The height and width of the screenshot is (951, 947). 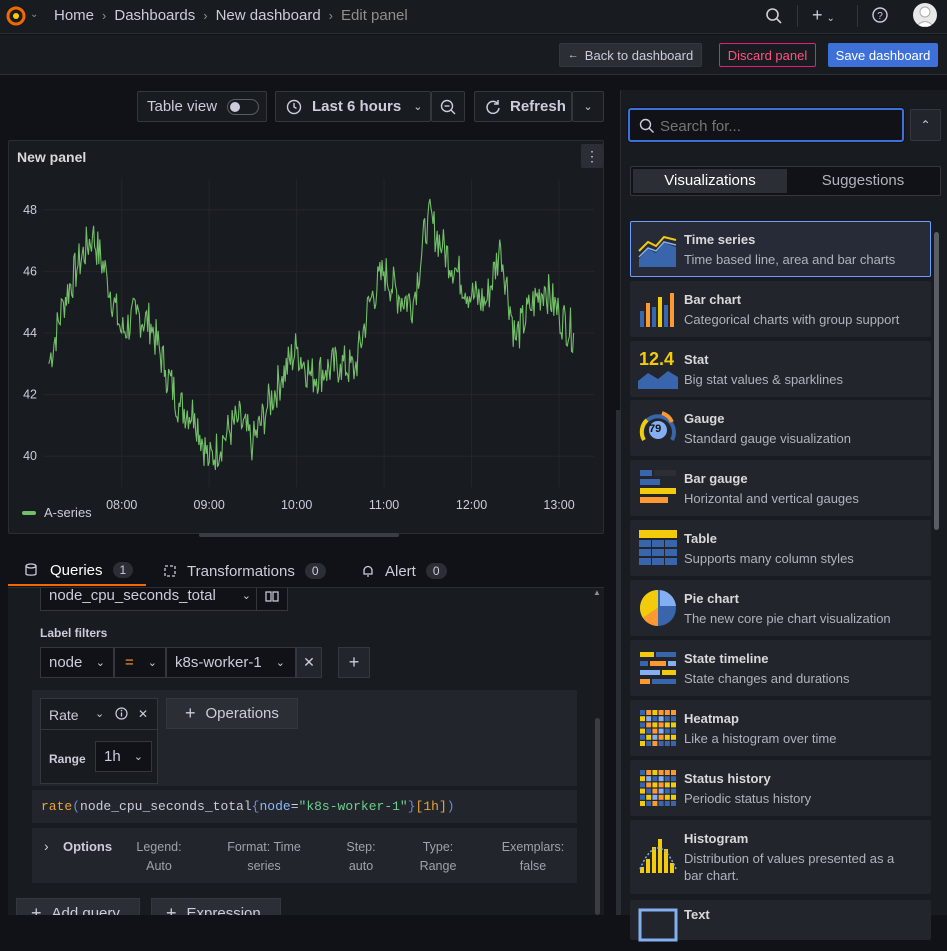 What do you see at coordinates (658, 548) in the screenshot?
I see `table-icon` at bounding box center [658, 548].